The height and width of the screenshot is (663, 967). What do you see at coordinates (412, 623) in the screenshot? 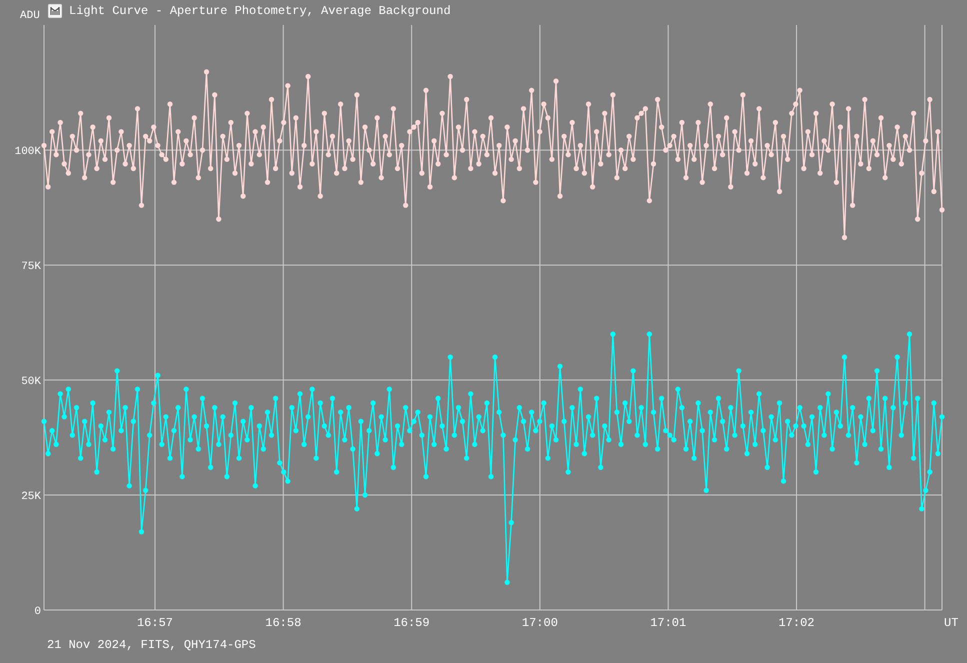
I see `x-tick-label: 16:59` at bounding box center [412, 623].